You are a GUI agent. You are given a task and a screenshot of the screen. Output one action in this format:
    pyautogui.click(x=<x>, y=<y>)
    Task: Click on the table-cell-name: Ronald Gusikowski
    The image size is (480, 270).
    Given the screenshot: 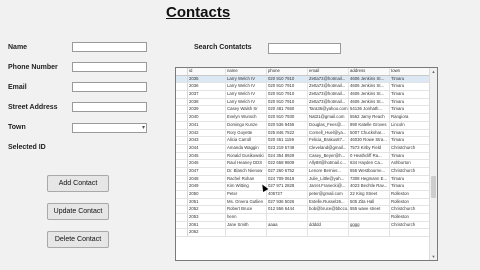 What is the action you would take?
    pyautogui.click(x=246, y=156)
    